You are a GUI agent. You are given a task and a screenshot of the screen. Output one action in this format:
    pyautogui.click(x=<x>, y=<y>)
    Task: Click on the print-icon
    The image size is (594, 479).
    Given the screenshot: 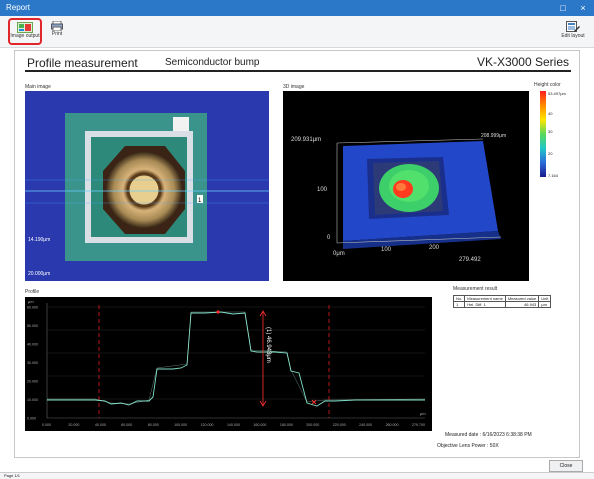 What is the action you would take?
    pyautogui.click(x=57, y=26)
    